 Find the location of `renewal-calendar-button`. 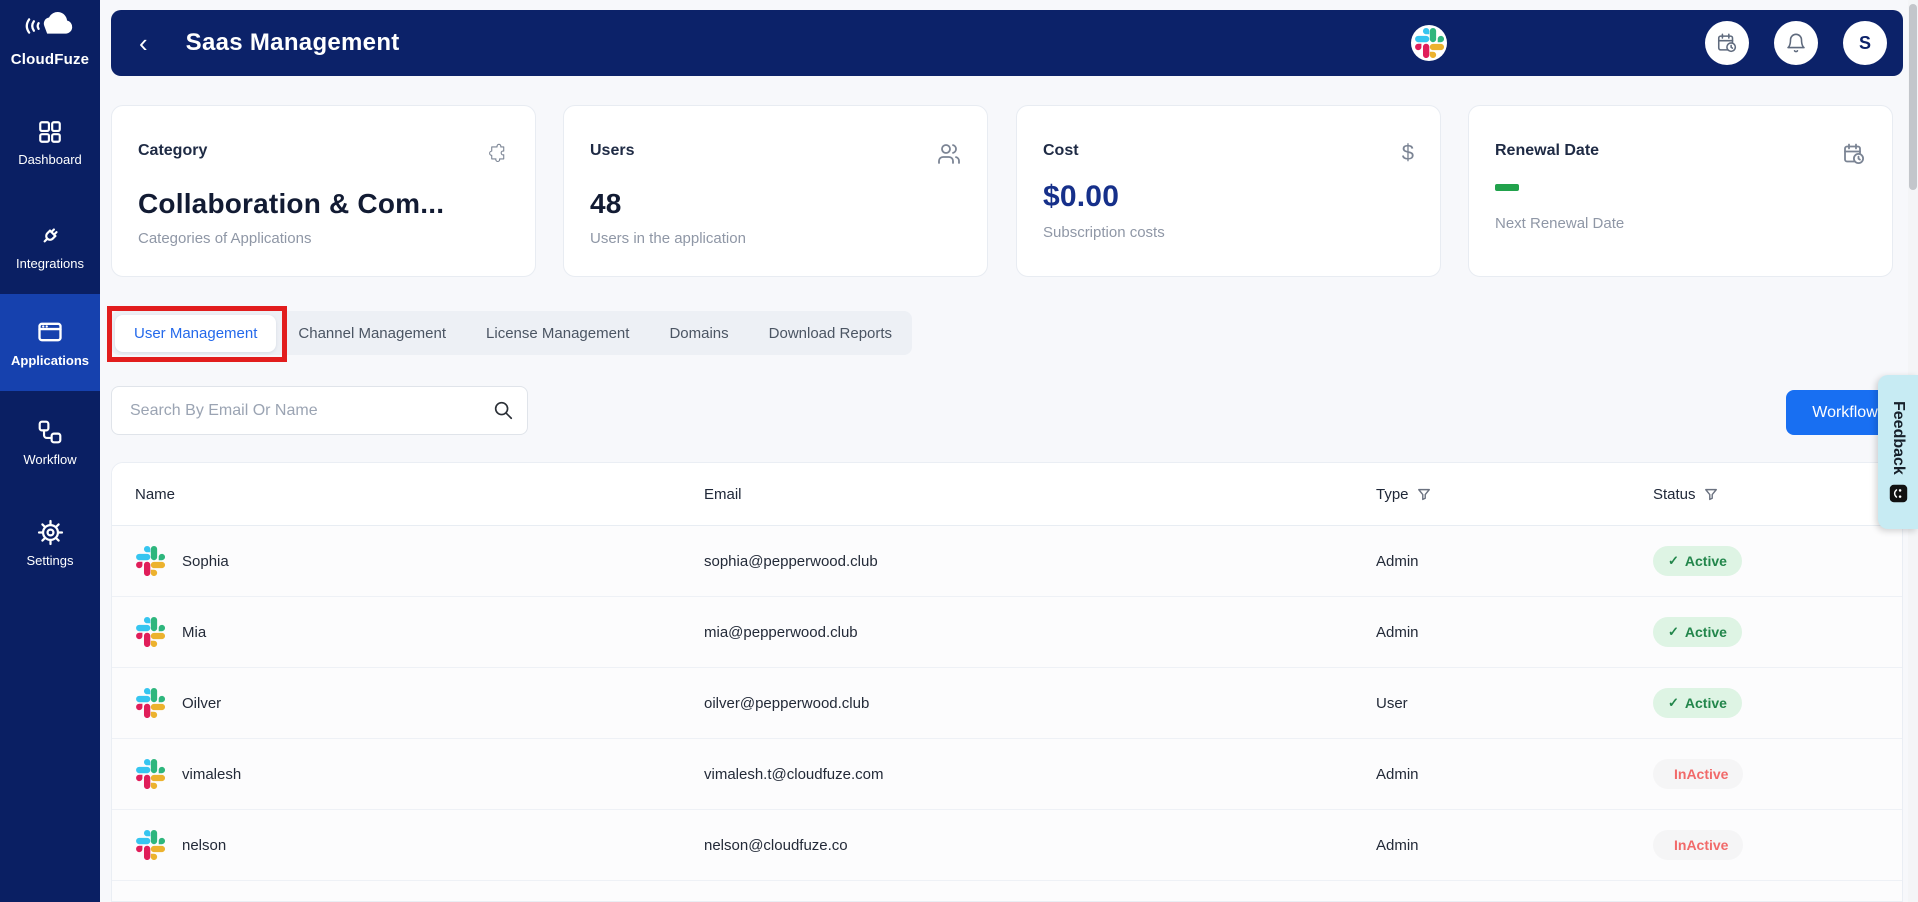

renewal-calendar-button is located at coordinates (1727, 43).